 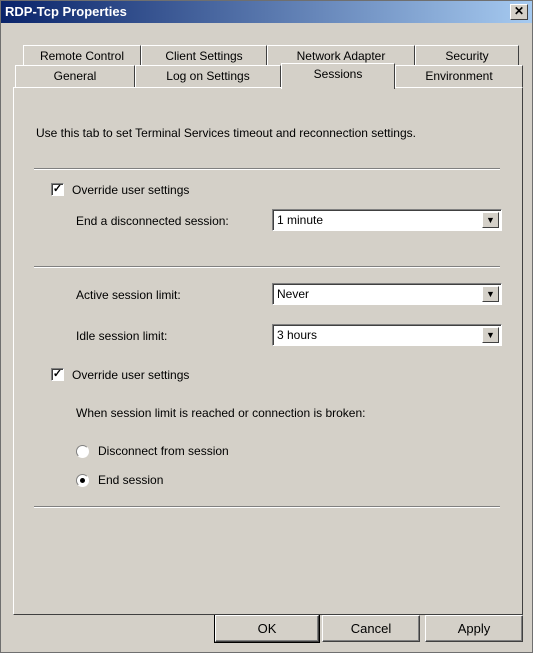 I want to click on tab-client-settings: Client Settings, so click(x=204, y=56).